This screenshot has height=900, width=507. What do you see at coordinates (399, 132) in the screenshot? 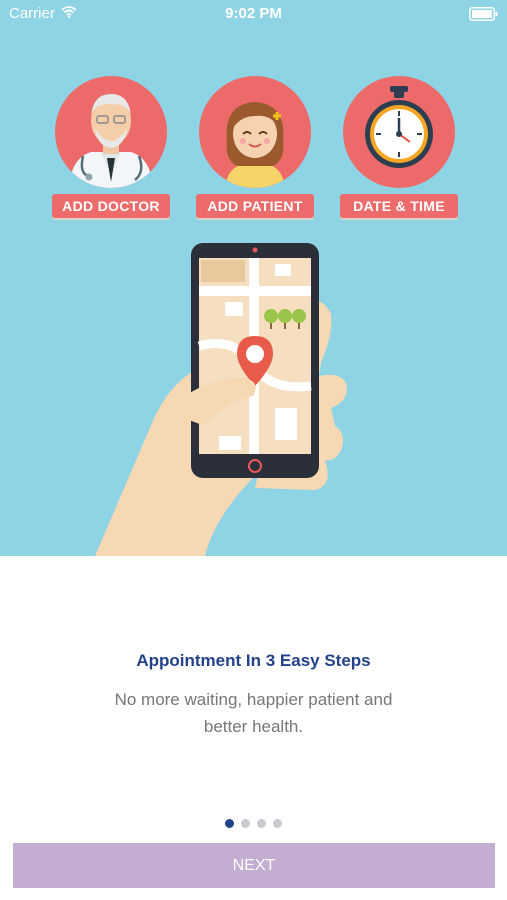
I see `stopwatch-icon` at bounding box center [399, 132].